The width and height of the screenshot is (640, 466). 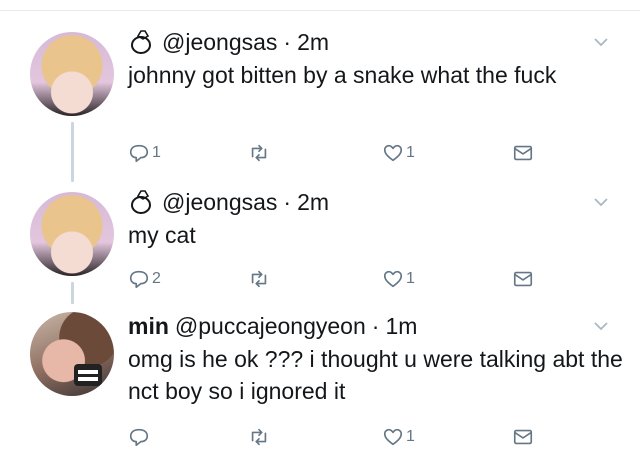 I want to click on chevron-down-icon, so click(x=601, y=326).